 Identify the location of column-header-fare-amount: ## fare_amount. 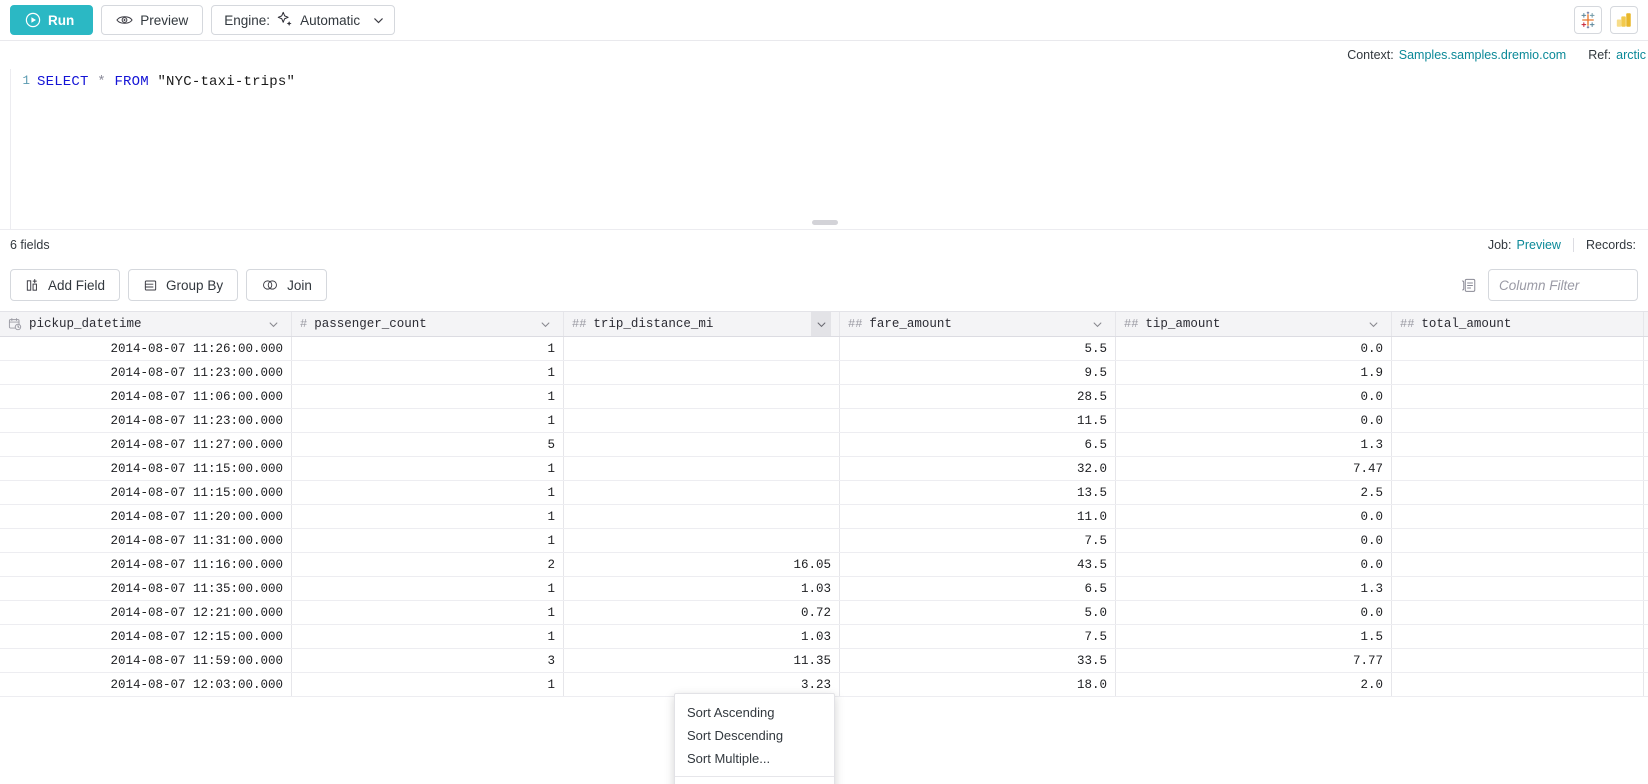
(978, 324).